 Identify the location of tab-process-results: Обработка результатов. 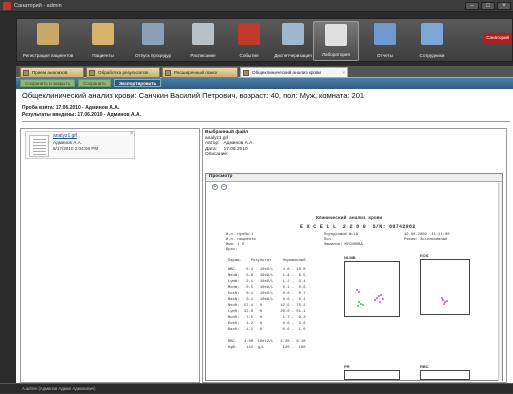
(123, 72).